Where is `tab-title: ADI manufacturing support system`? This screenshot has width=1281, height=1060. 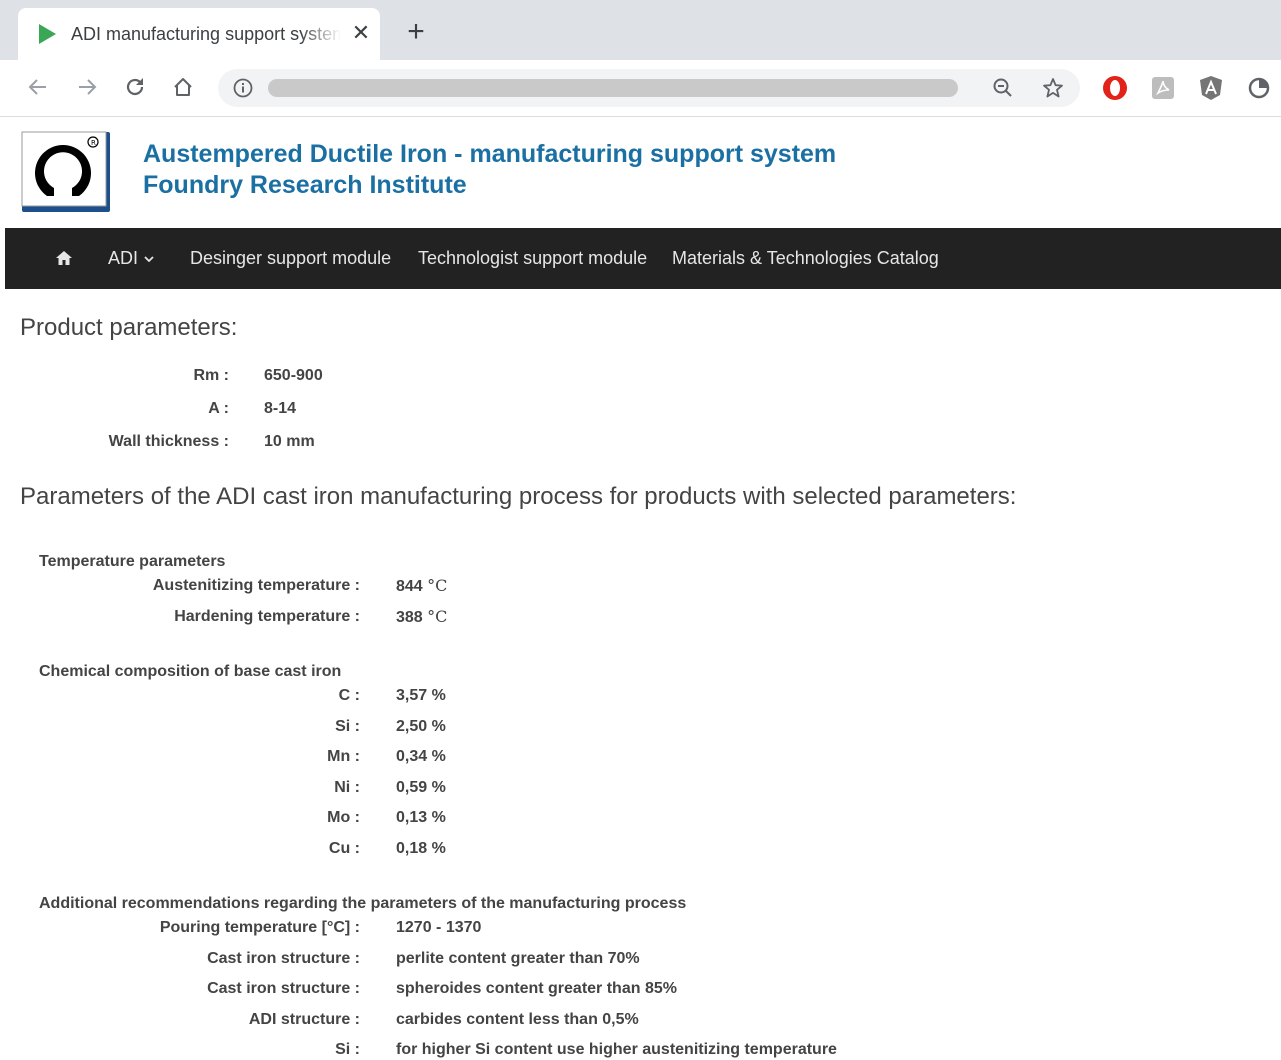 tab-title: ADI manufacturing support system is located at coordinates (206, 34).